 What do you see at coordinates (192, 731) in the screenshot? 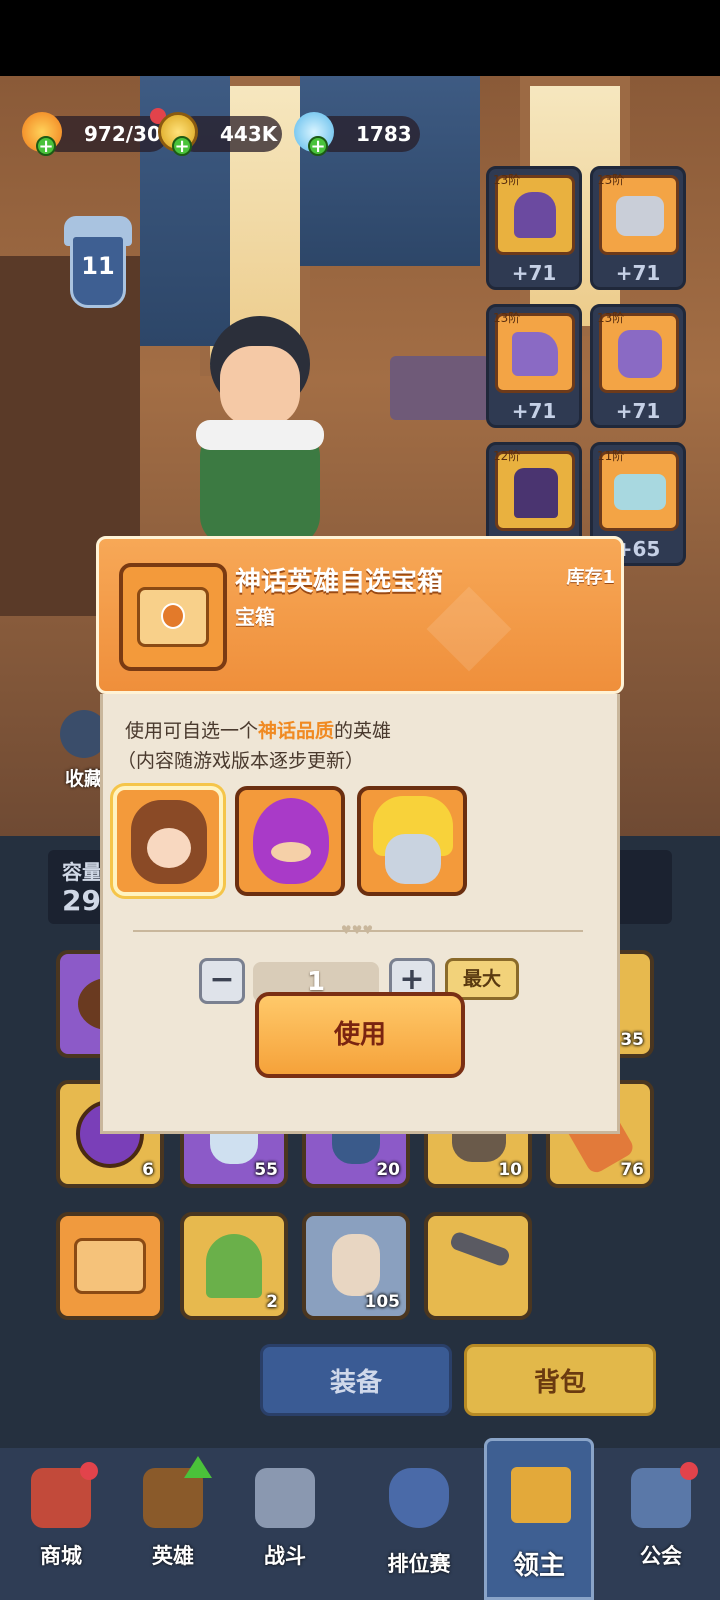
I see `desc-prefix: 使用可自选一个` at bounding box center [192, 731].